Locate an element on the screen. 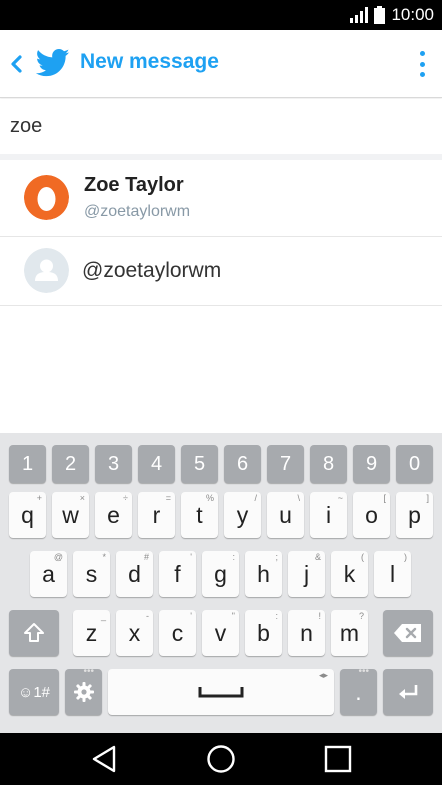  app-bar: New message is located at coordinates (221, 64).